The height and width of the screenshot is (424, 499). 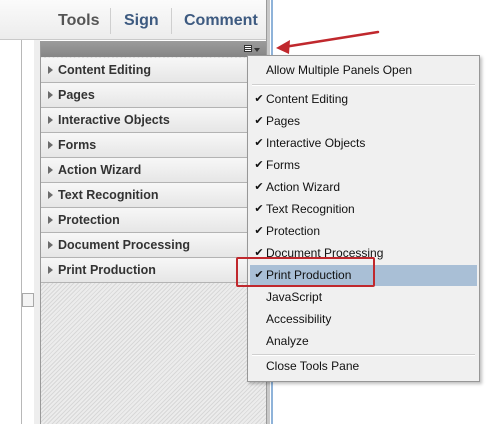 What do you see at coordinates (154, 220) in the screenshot?
I see `panel-item: Protection` at bounding box center [154, 220].